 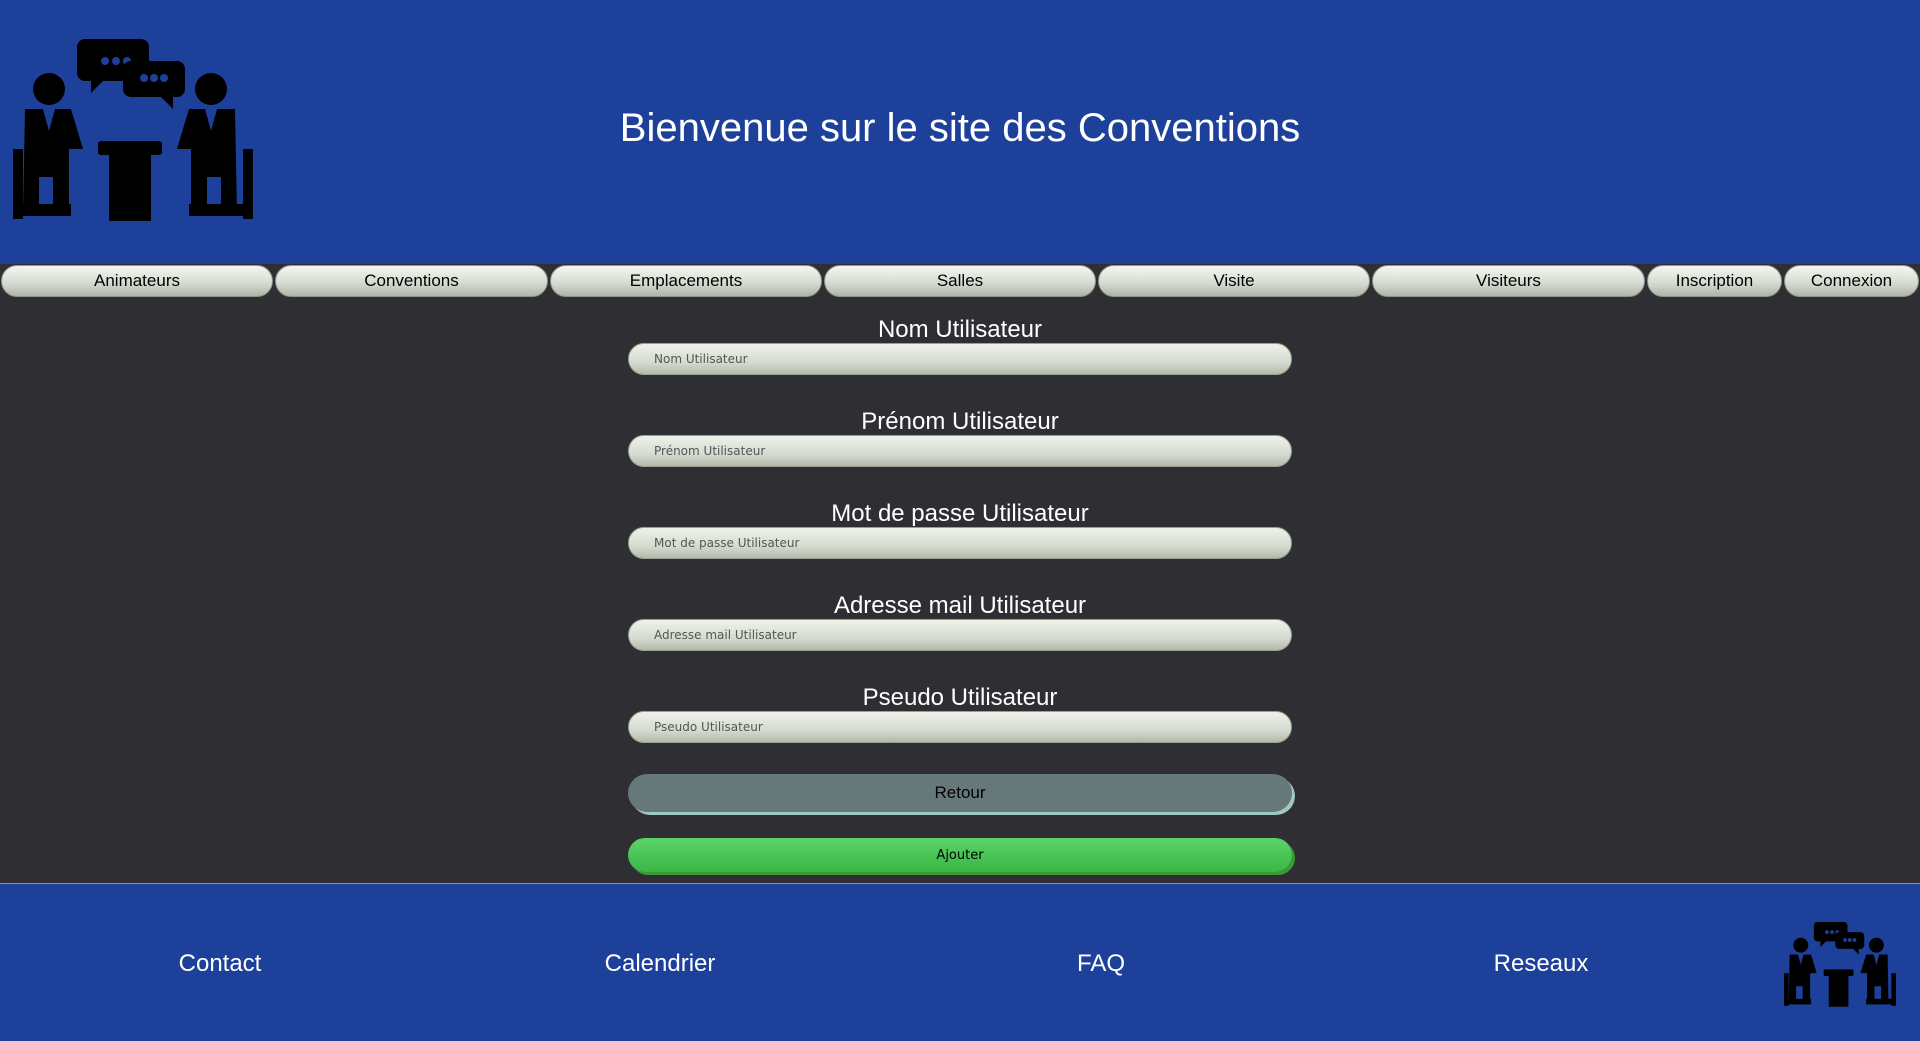 What do you see at coordinates (1508, 281) in the screenshot?
I see `nav-item-visiteurs: Visiteurs` at bounding box center [1508, 281].